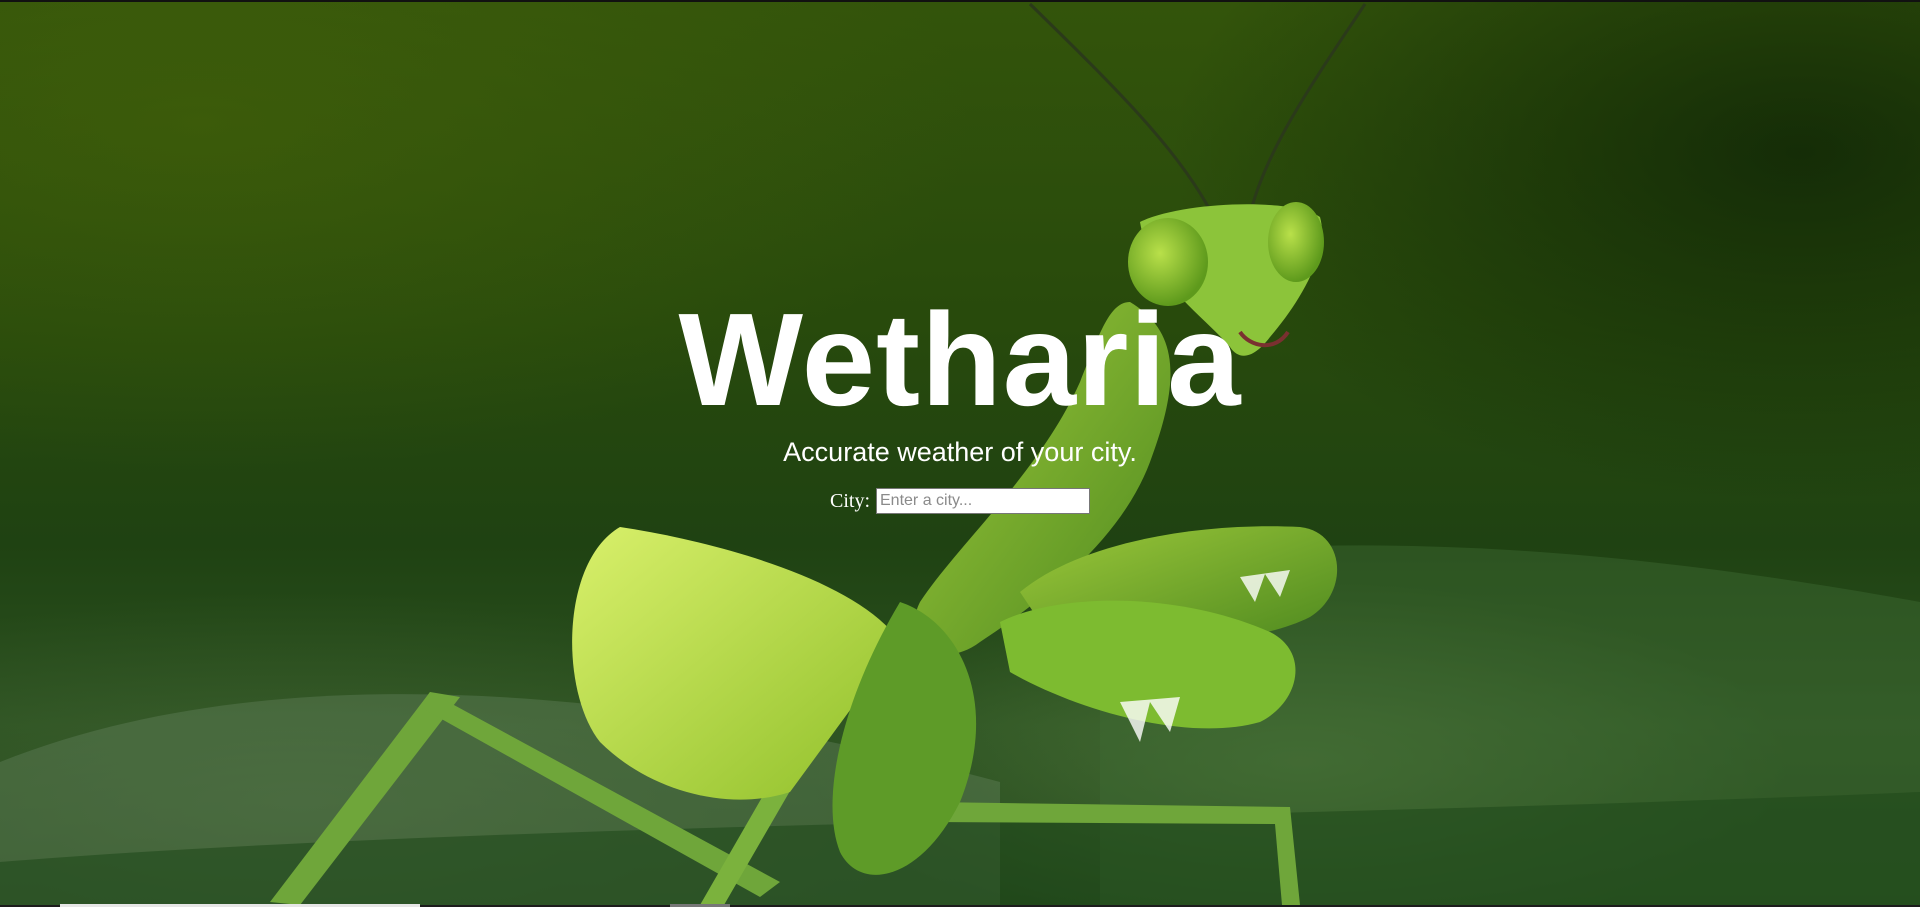 This screenshot has width=1920, height=907. I want to click on city-label: City:, so click(849, 500).